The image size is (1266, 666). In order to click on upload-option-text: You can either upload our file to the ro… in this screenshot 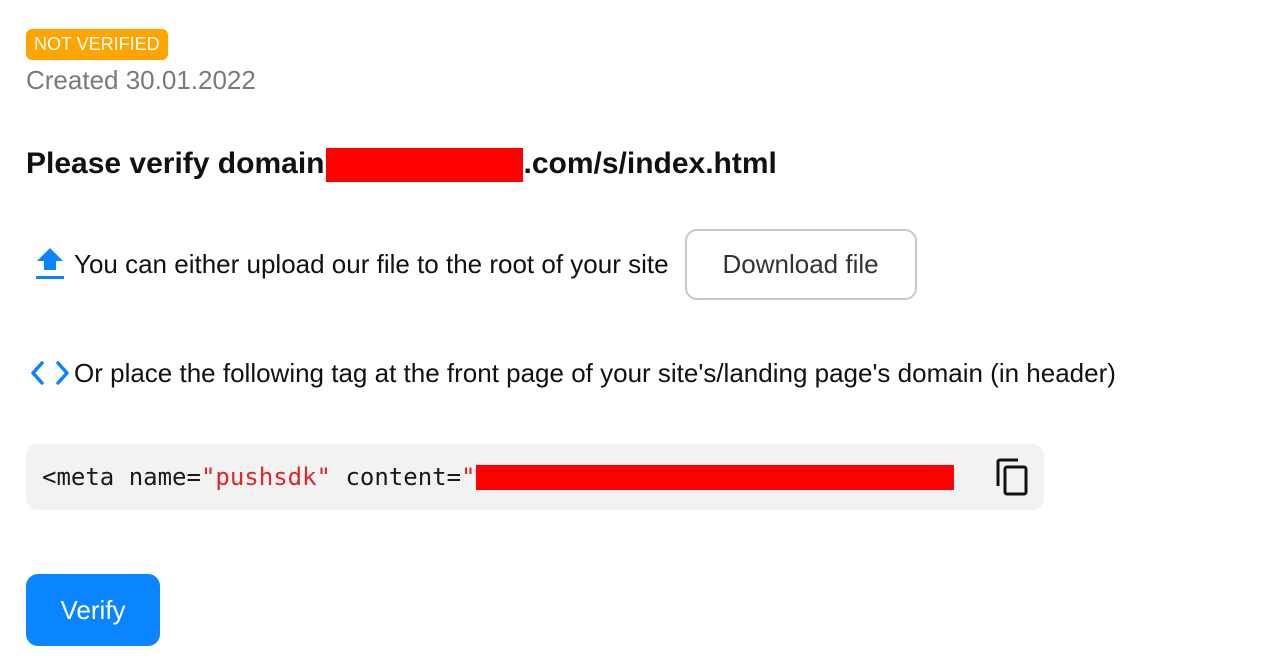, I will do `click(371, 263)`.